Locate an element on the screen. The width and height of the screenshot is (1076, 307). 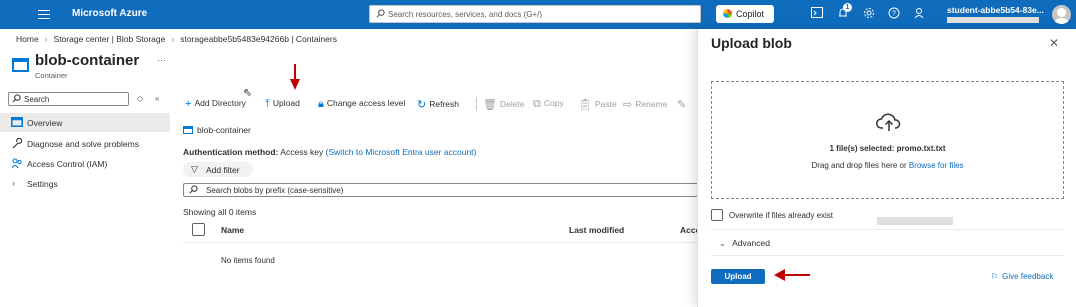
more-options-icon: ··· is located at coordinates (161, 60).